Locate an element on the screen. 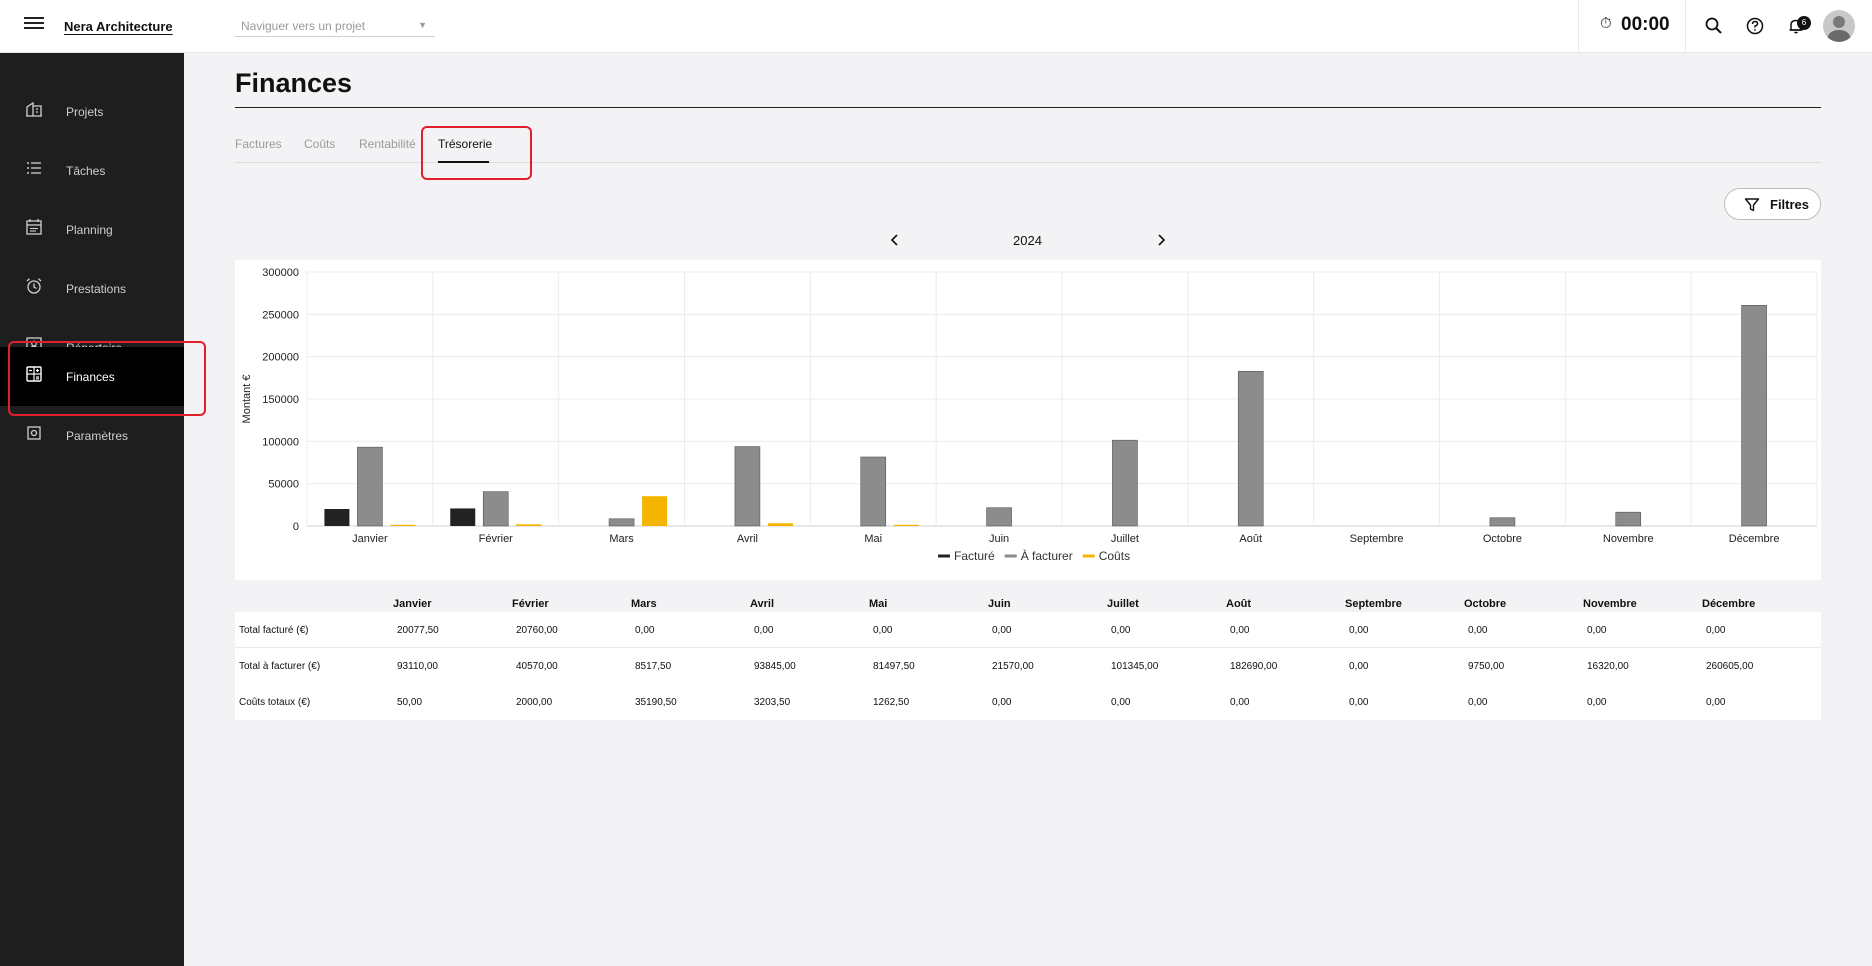 This screenshot has height=966, width=1872. y-tick-label: 100000 is located at coordinates (280, 442).